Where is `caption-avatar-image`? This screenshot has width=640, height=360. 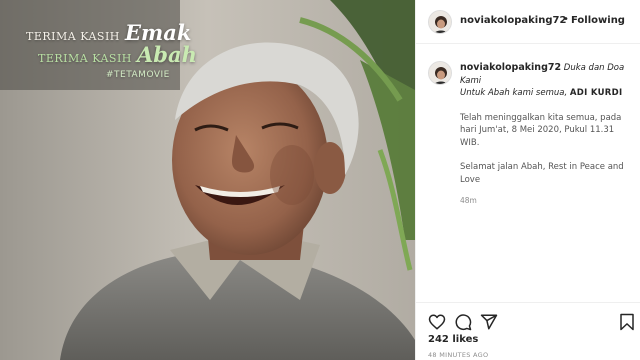
caption-avatar-image is located at coordinates (440, 73).